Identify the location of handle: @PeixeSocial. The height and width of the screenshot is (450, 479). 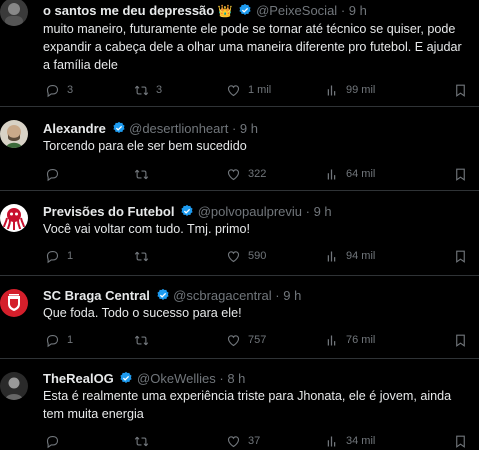
(296, 10).